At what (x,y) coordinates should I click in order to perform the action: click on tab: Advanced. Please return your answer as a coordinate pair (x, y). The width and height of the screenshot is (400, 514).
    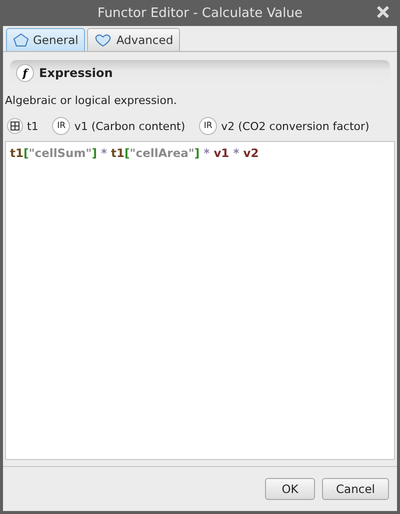
    Looking at the image, I should click on (133, 39).